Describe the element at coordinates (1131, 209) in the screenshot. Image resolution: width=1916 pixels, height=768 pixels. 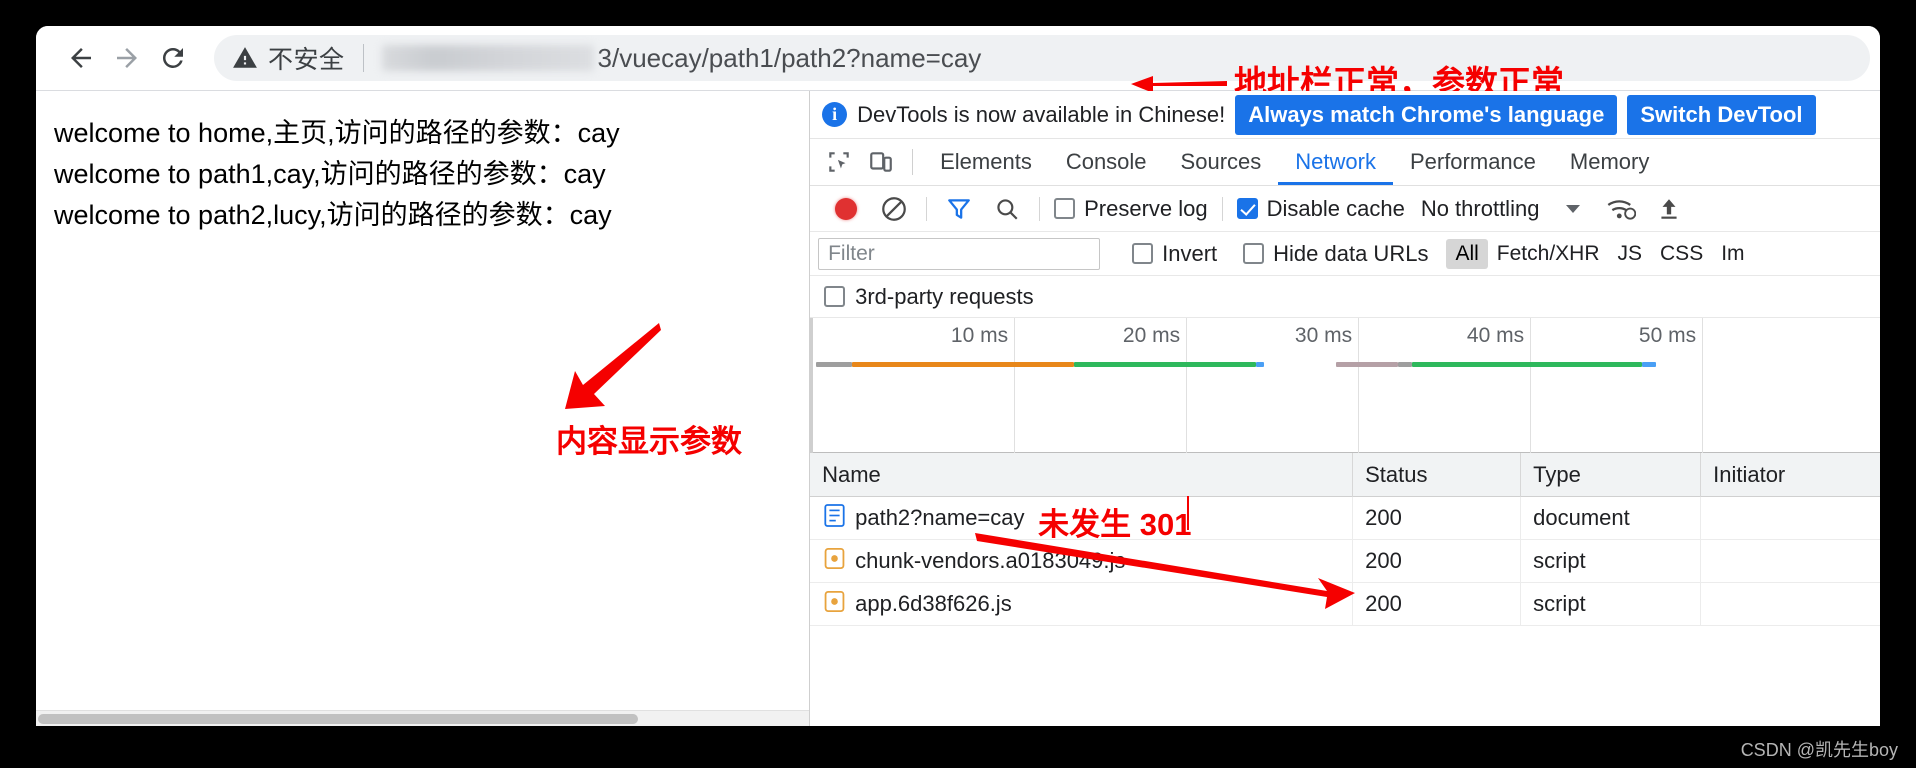
I see `preserve-log-checkbox: Preserve log` at that location.